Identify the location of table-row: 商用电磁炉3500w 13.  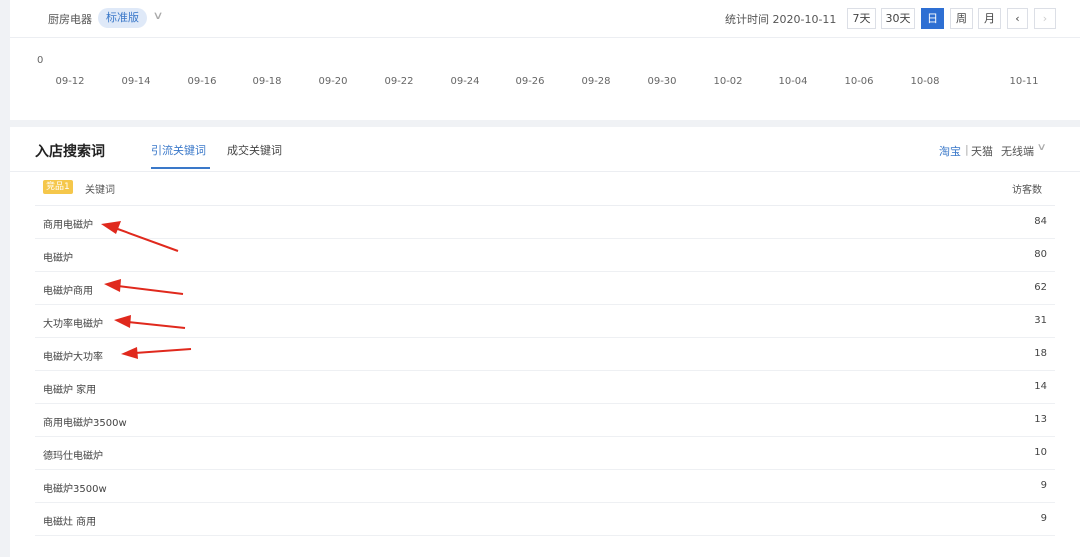
(545, 420).